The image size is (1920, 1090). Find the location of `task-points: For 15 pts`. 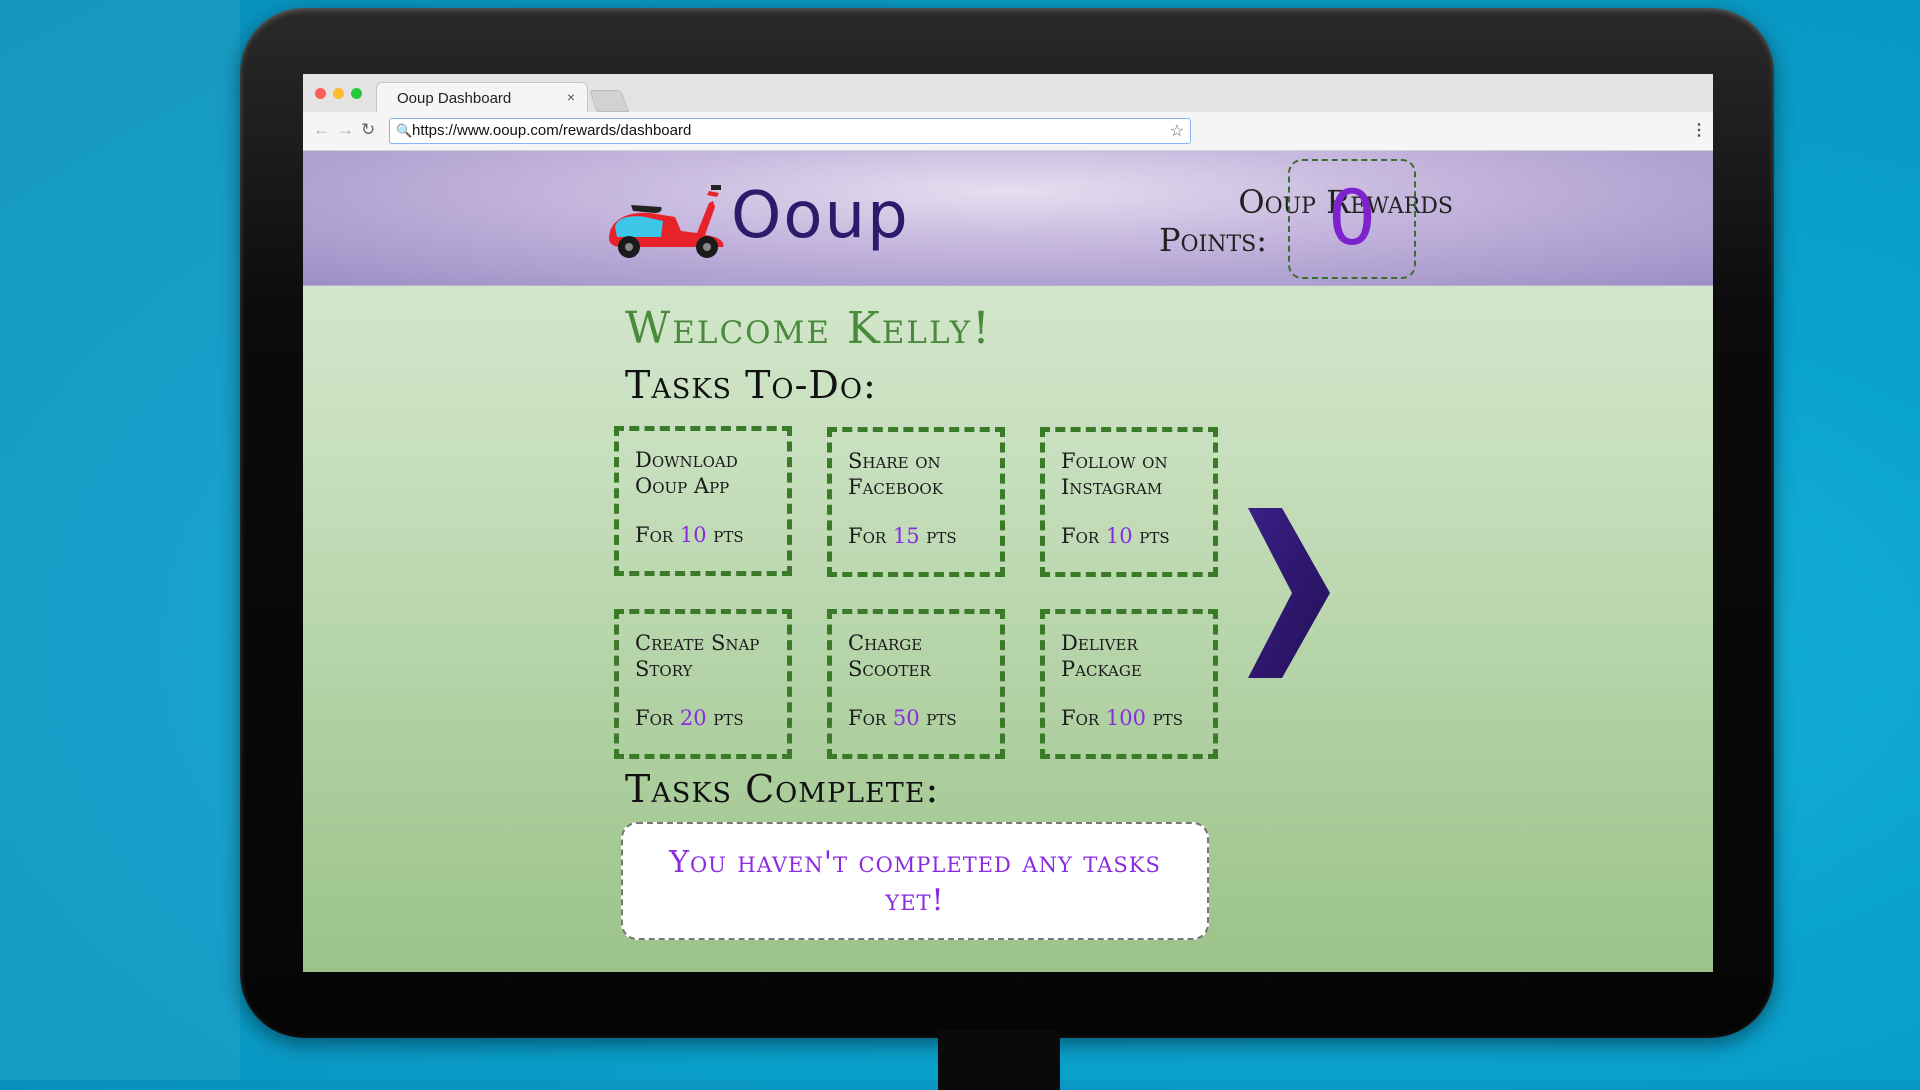

task-points: For 15 pts is located at coordinates (902, 536).